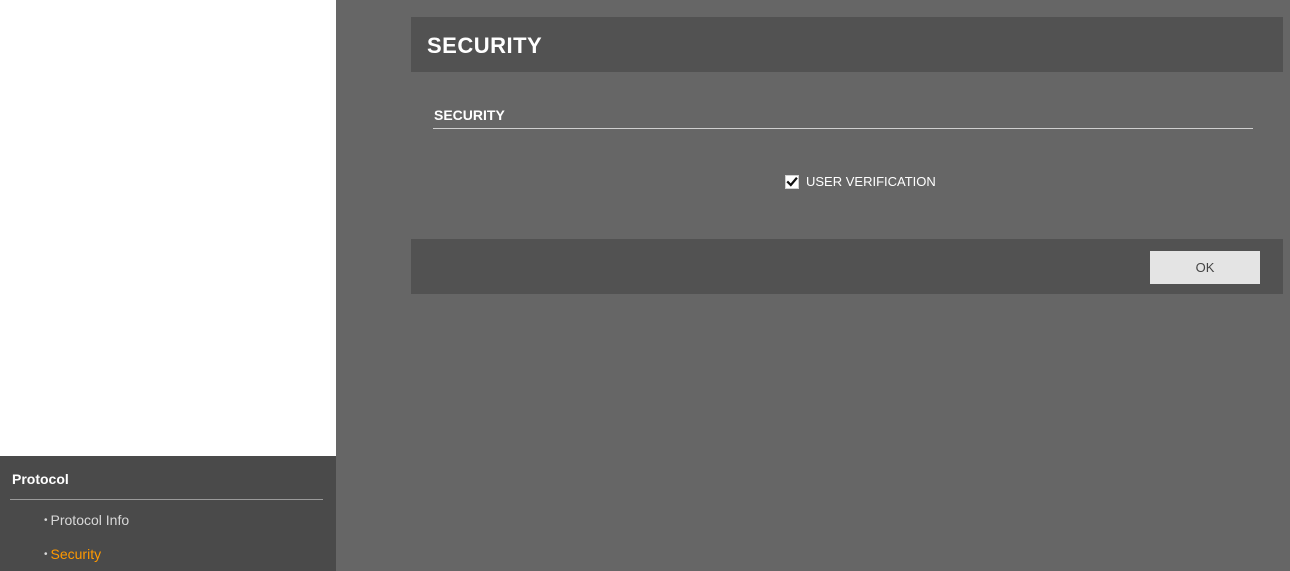  What do you see at coordinates (166, 485) in the screenshot?
I see `sidebar-header: Protocol` at bounding box center [166, 485].